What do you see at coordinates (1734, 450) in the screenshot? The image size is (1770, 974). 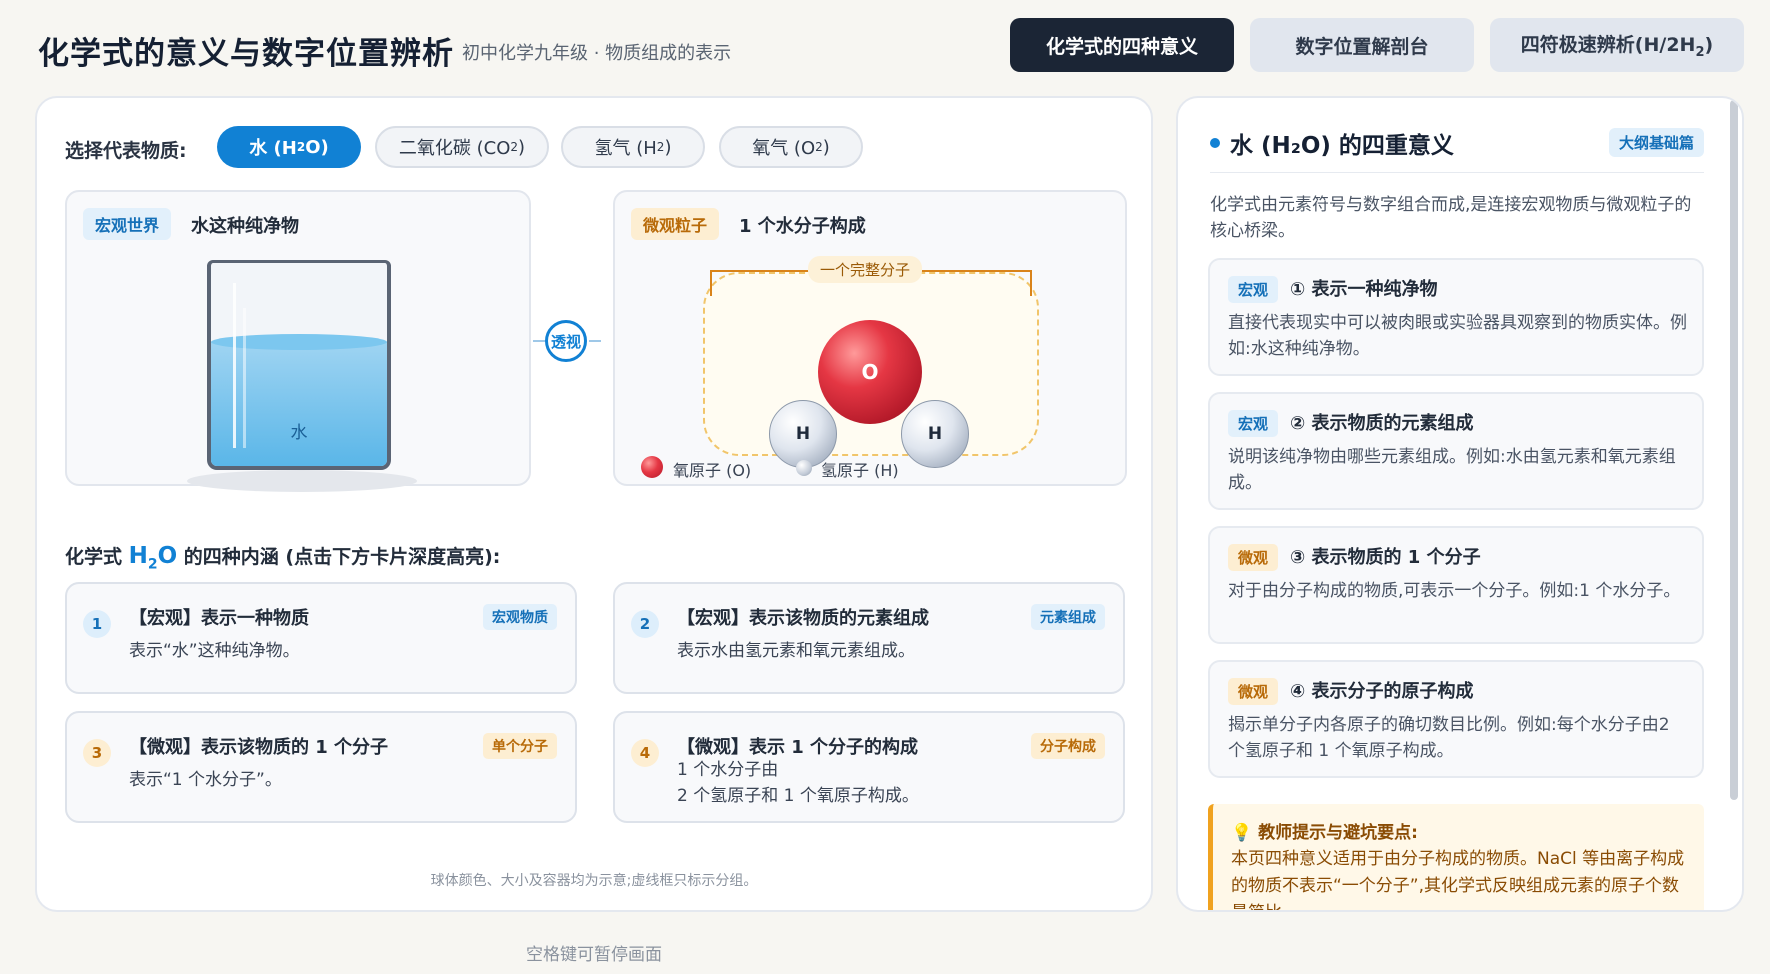 I see `scrollbar` at bounding box center [1734, 450].